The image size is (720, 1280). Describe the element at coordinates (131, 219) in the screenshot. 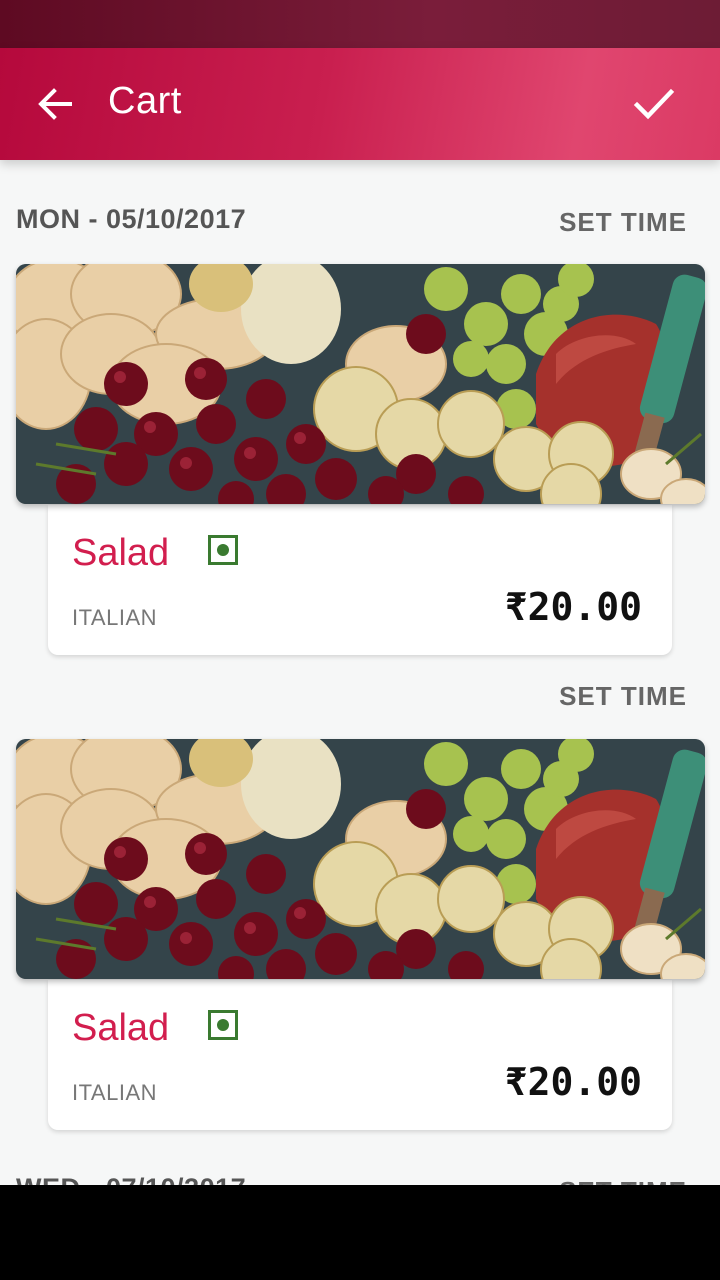

I see `day-header: MON - 05/10/2017` at that location.